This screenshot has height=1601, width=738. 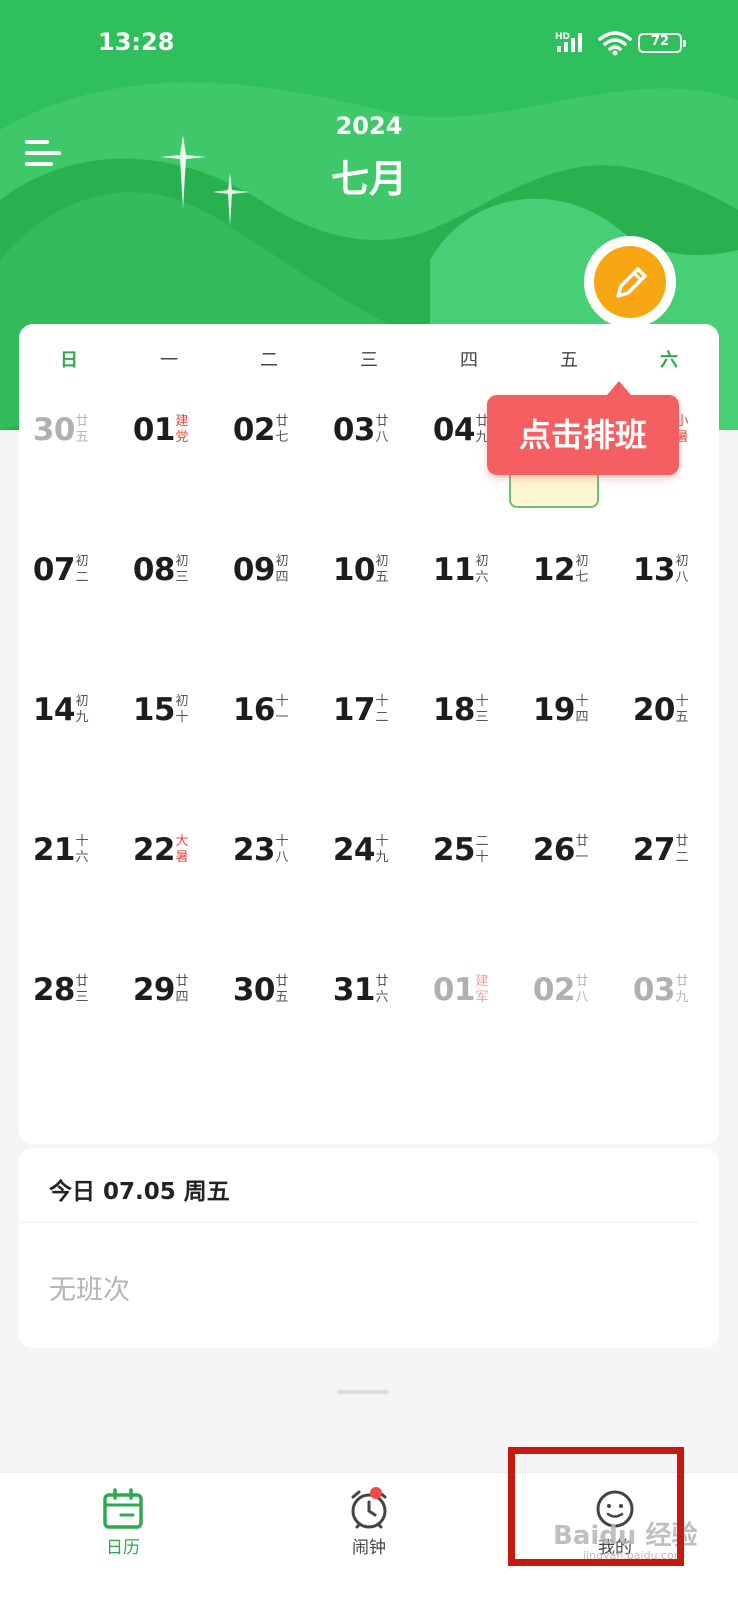 What do you see at coordinates (669, 1014) in the screenshot?
I see `calendar-day: 03 廿九` at bounding box center [669, 1014].